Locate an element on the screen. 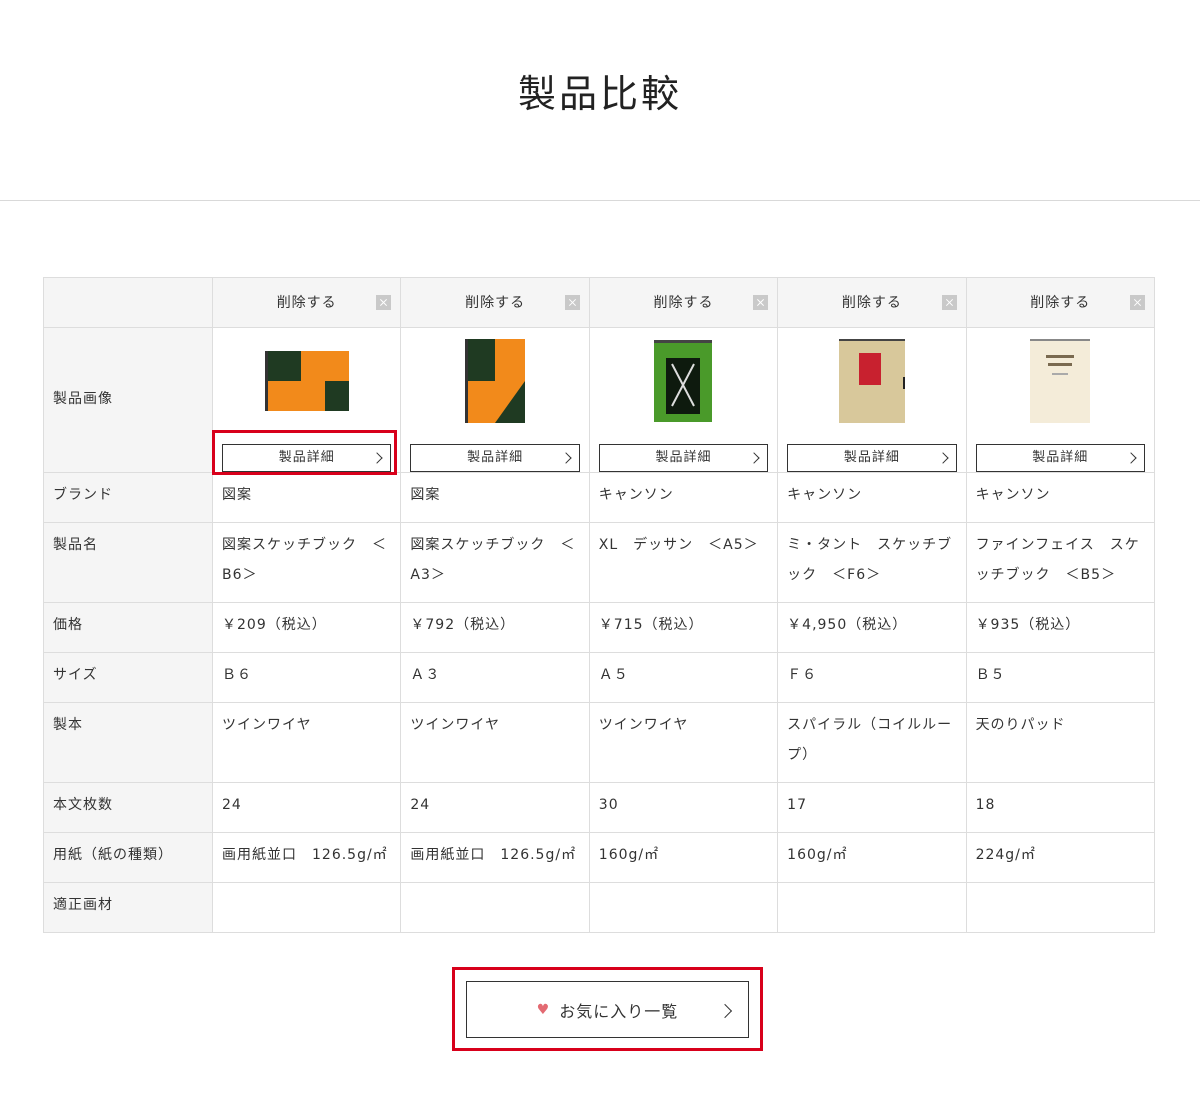 The height and width of the screenshot is (1105, 1200). name-cell: ミ・タント スケッチブック ＜F6＞ is located at coordinates (872, 562).